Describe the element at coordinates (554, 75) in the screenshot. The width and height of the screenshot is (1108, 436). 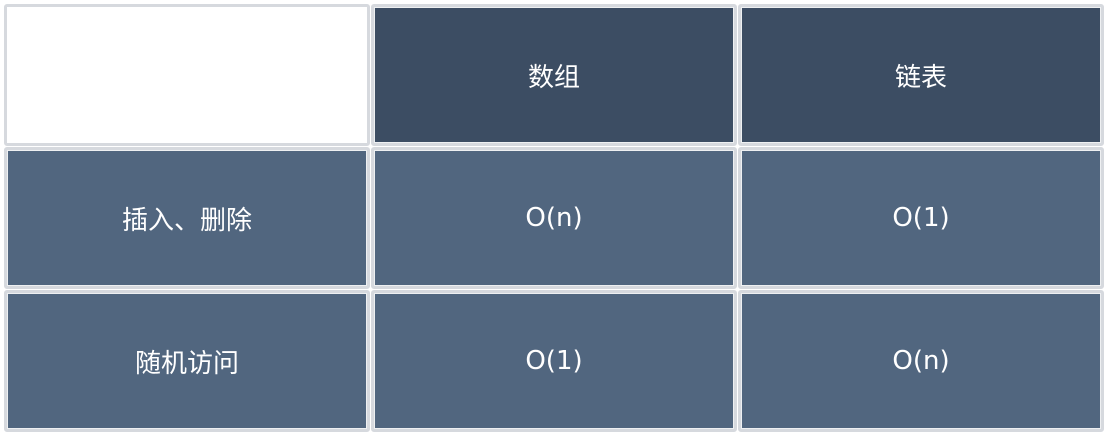
I see `header-array: 数组` at that location.